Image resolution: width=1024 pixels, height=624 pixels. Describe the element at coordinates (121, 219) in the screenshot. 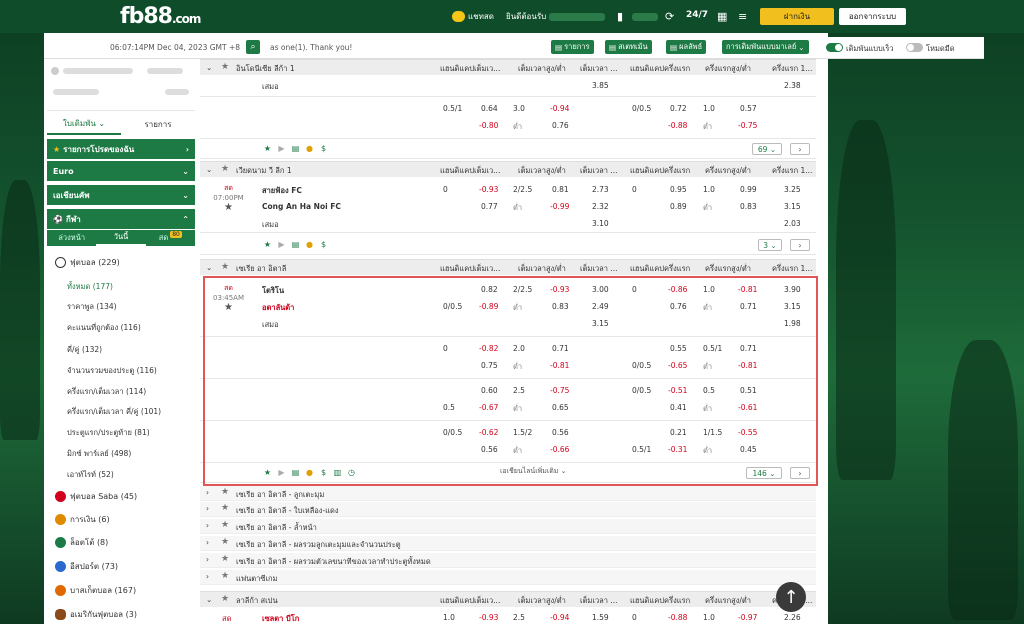

I see `sidebar-section-sports: ⚽ กีฬา ⌃` at that location.